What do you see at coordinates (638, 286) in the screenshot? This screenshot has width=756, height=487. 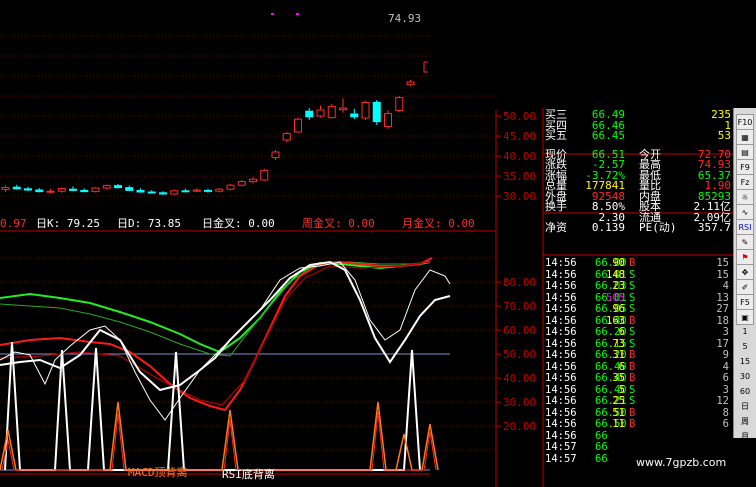 I see `tick-row: 14:56 66.03 23 S 4` at bounding box center [638, 286].